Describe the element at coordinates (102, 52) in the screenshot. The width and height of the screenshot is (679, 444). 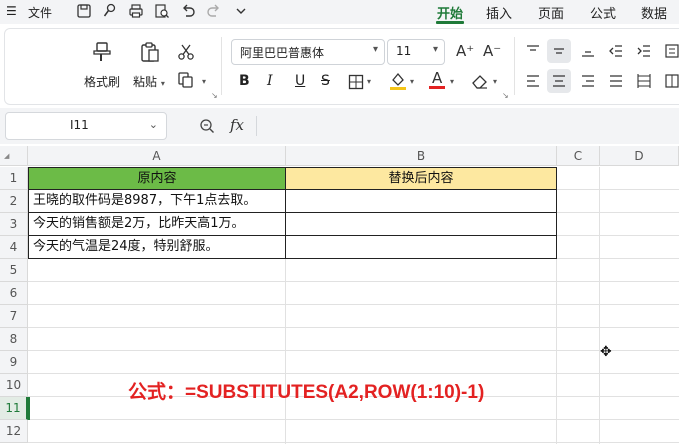
I see `format-painter-icon` at that location.